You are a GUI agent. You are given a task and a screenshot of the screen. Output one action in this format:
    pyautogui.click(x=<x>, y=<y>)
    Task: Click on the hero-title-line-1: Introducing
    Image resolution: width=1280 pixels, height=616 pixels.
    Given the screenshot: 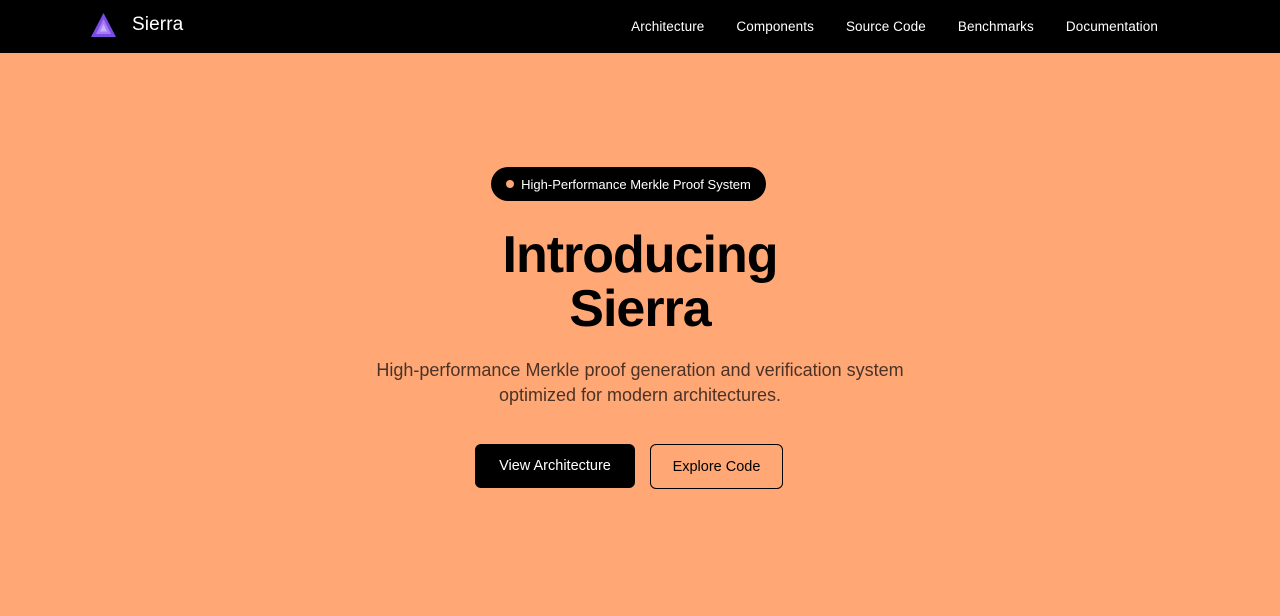 What is the action you would take?
    pyautogui.click(x=640, y=255)
    